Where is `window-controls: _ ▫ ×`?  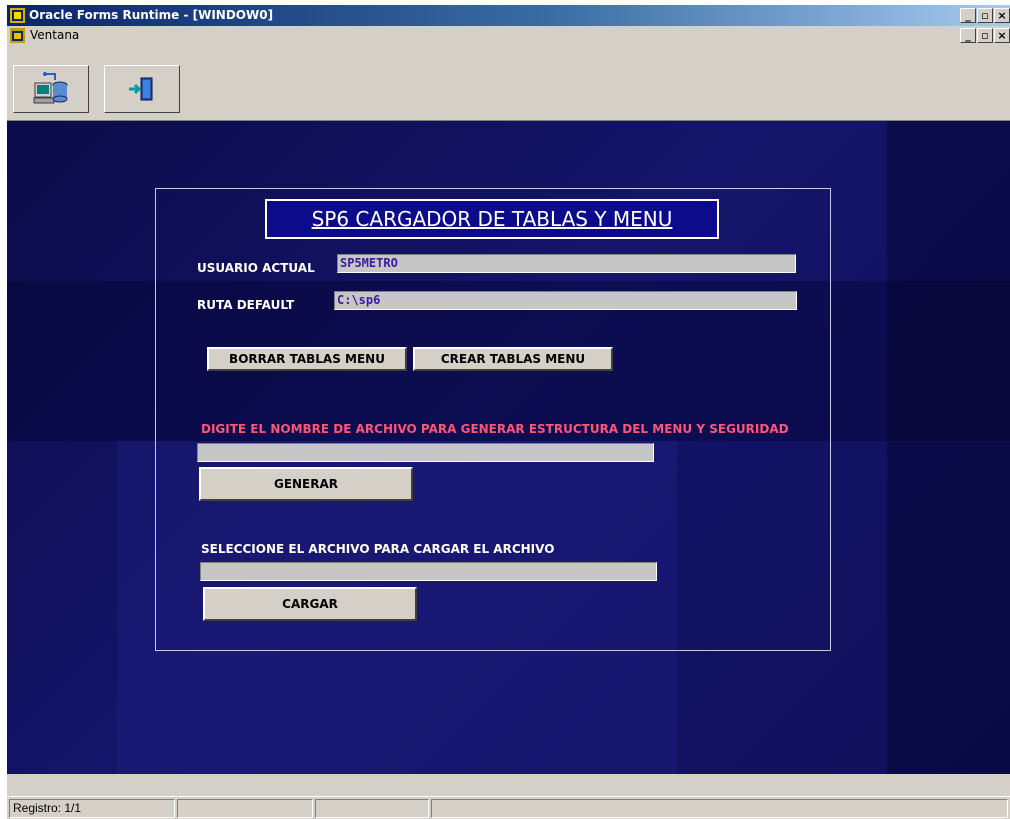
window-controls: _ ▫ × is located at coordinates (985, 15).